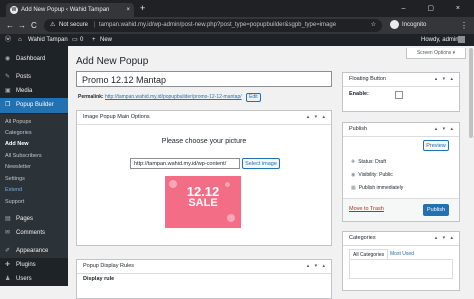 The image size is (474, 299). What do you see at coordinates (204, 118) in the screenshot?
I see `panel-header: Image Popup Main Options ▴ ▾ ▴` at bounding box center [204, 118].